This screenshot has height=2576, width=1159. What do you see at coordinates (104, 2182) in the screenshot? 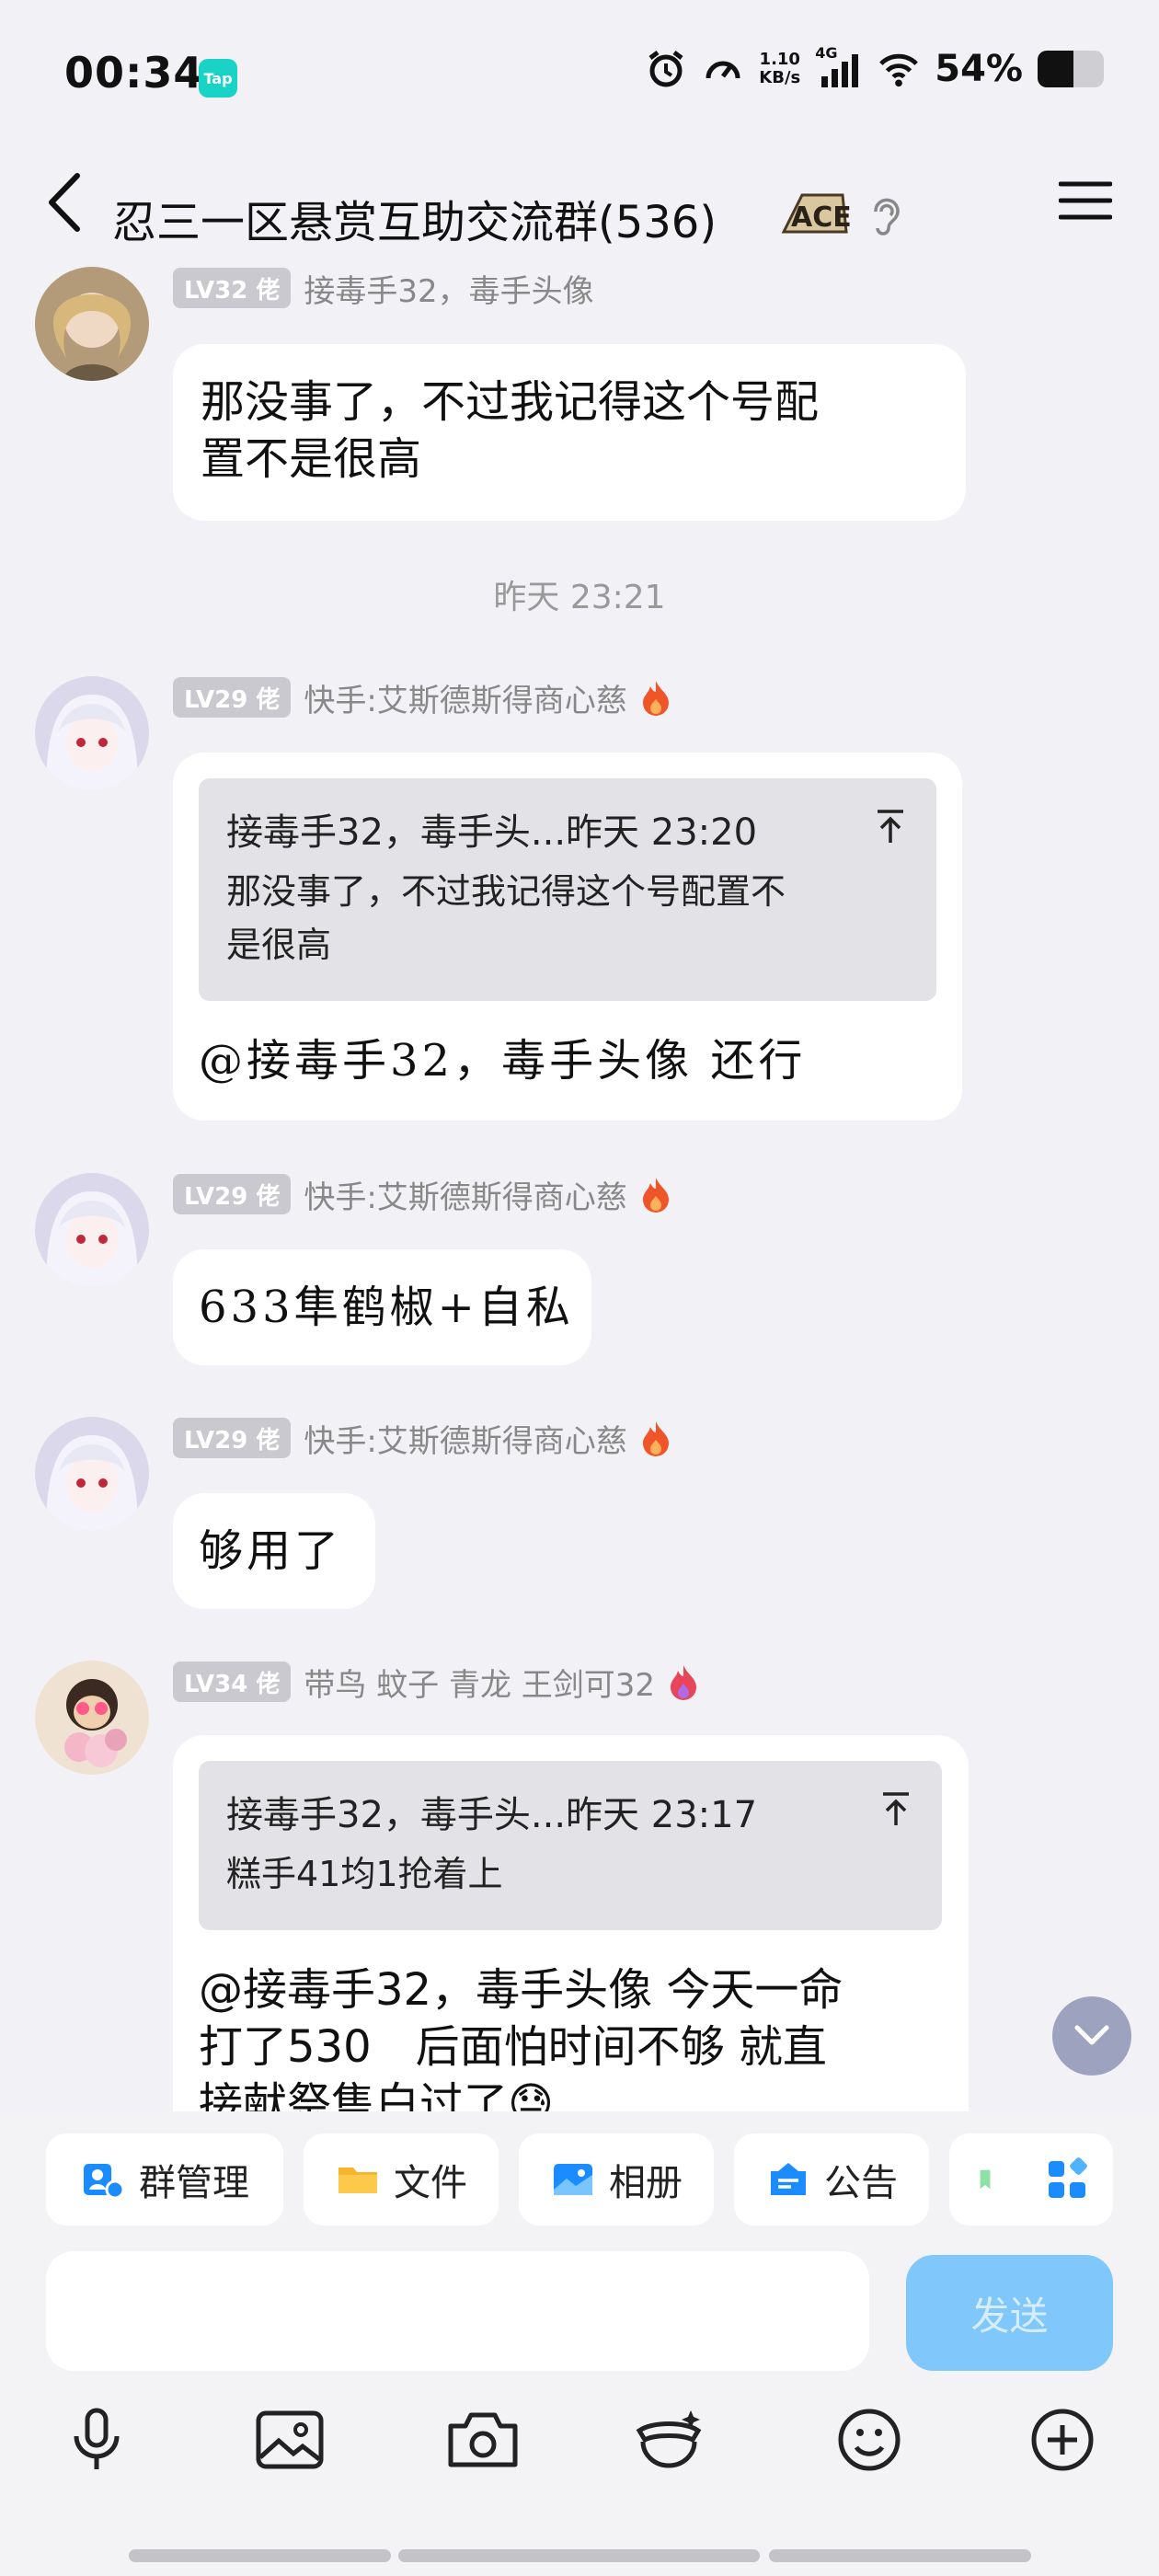
I see `group-manage-icon` at bounding box center [104, 2182].